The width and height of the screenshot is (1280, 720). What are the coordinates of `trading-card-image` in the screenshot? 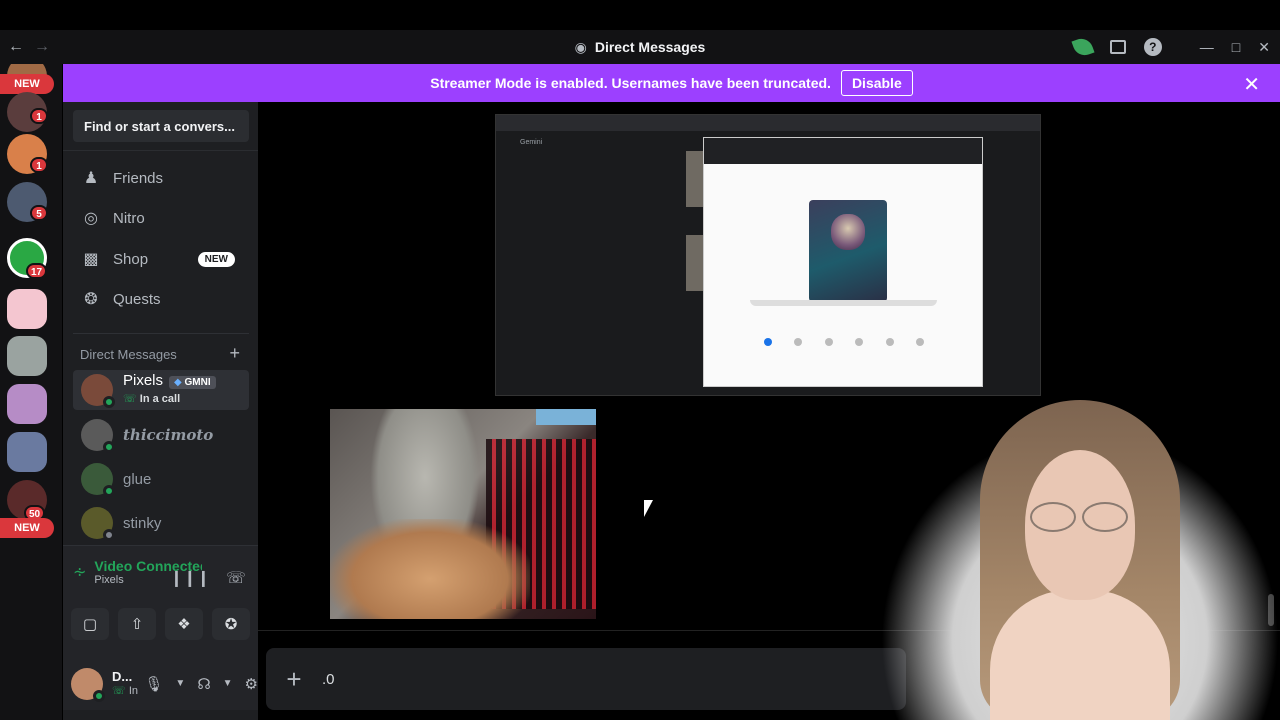 It's located at (848, 251).